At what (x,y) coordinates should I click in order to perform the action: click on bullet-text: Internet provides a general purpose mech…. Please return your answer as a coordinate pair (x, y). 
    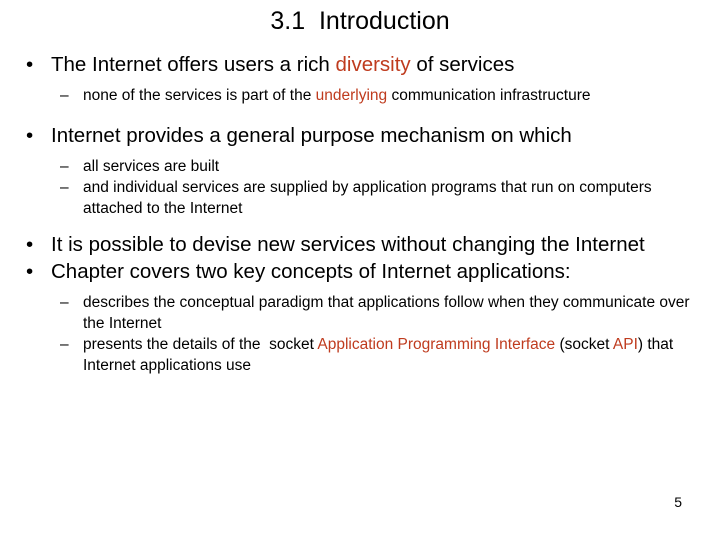
    Looking at the image, I should click on (311, 135).